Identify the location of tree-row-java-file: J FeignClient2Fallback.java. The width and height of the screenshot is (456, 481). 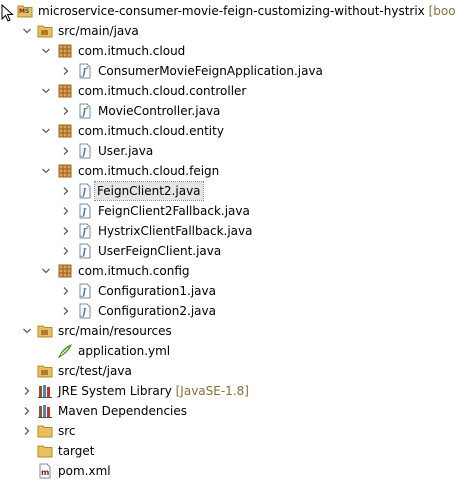
(228, 211).